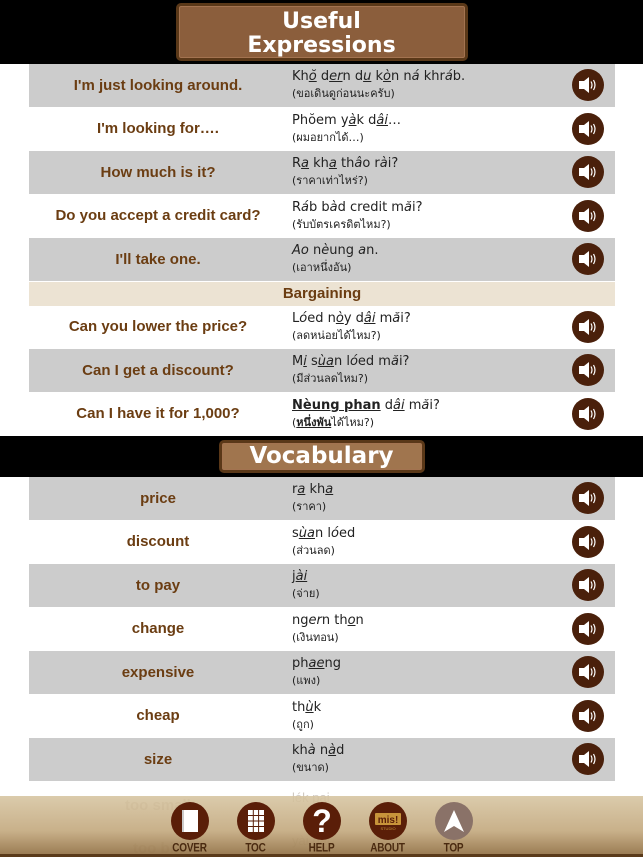 This screenshot has width=643, height=857. What do you see at coordinates (307, 707) in the screenshot?
I see `romanization: thùk` at bounding box center [307, 707].